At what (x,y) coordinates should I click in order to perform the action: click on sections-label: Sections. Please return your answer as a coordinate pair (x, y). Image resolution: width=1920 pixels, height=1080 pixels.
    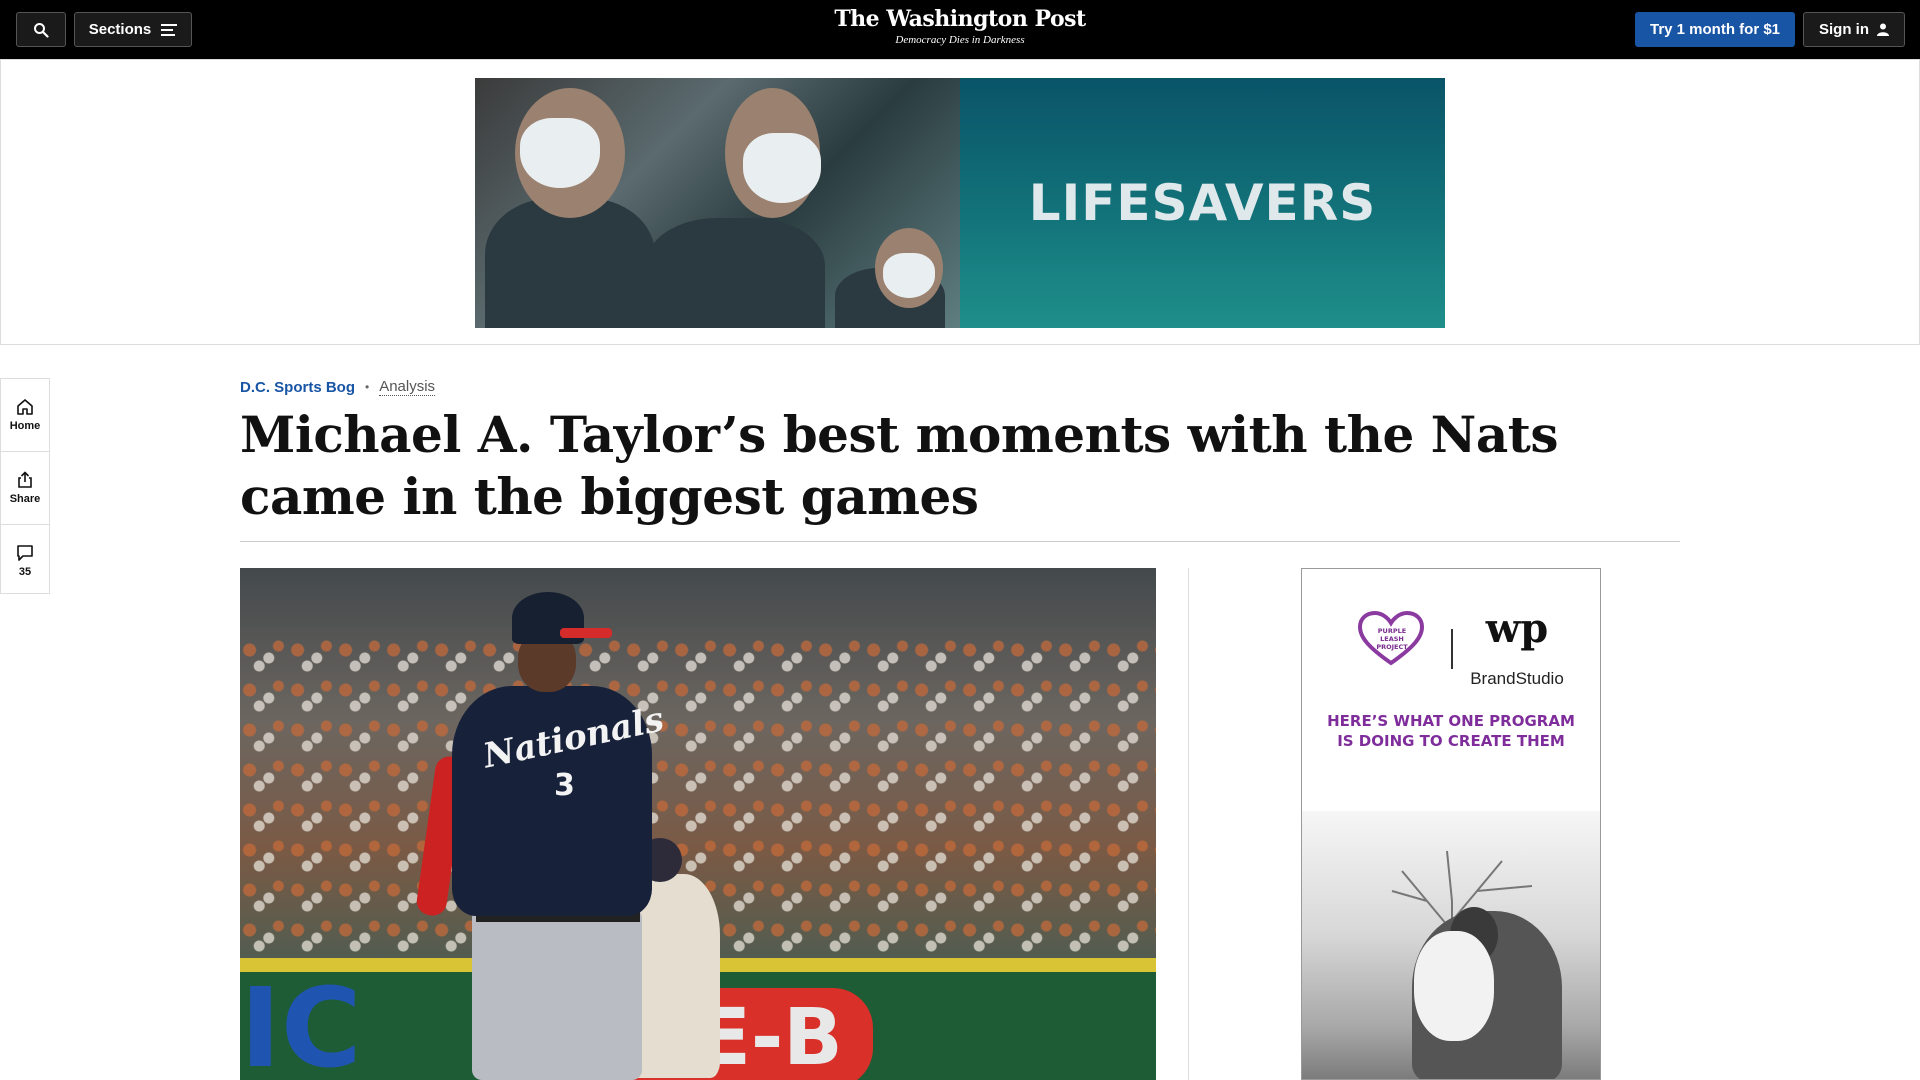
    Looking at the image, I should click on (120, 29).